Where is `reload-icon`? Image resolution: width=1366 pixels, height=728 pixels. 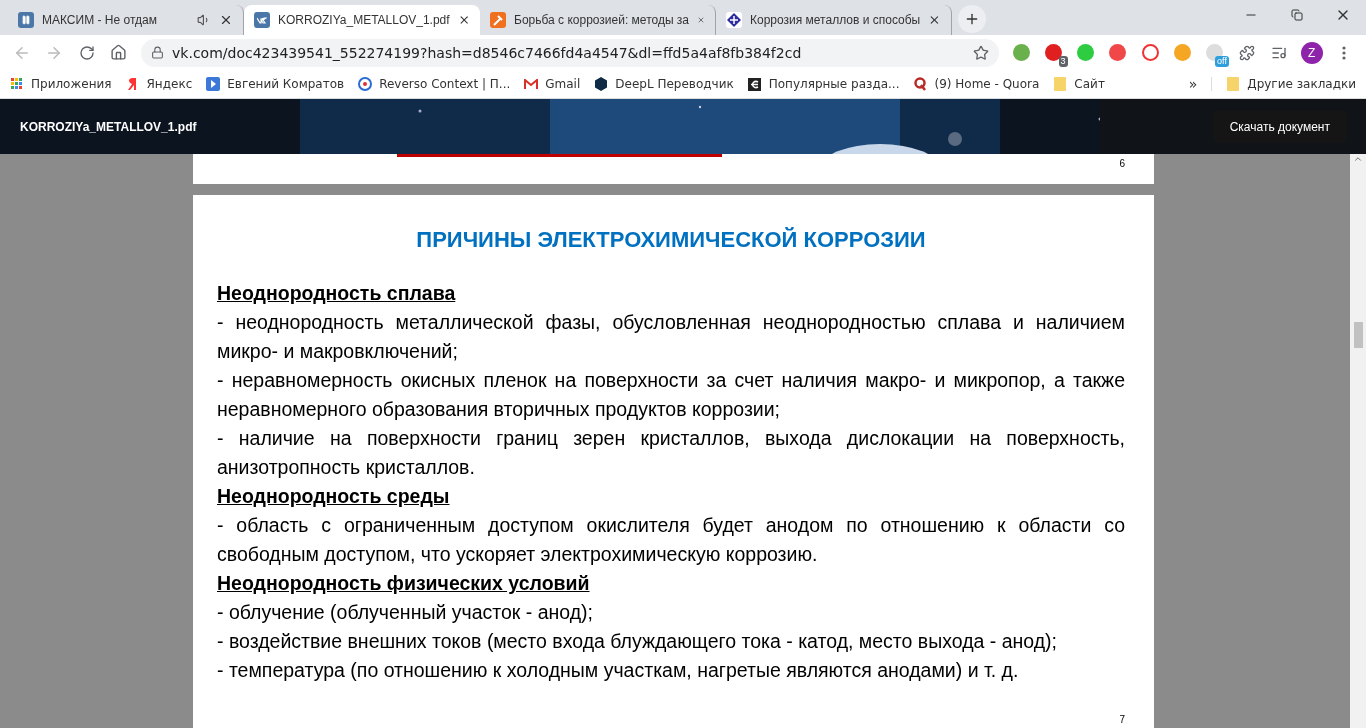
reload-icon is located at coordinates (86, 52).